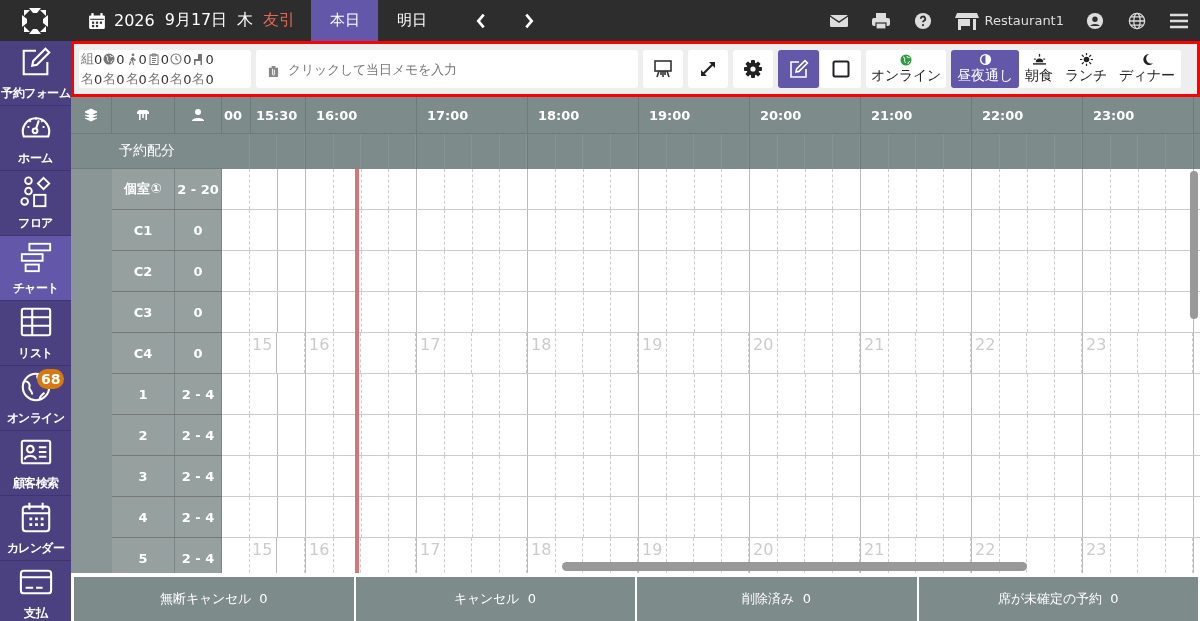 The height and width of the screenshot is (621, 1200). Describe the element at coordinates (922, 20) in the screenshot. I see `help-icon` at that location.